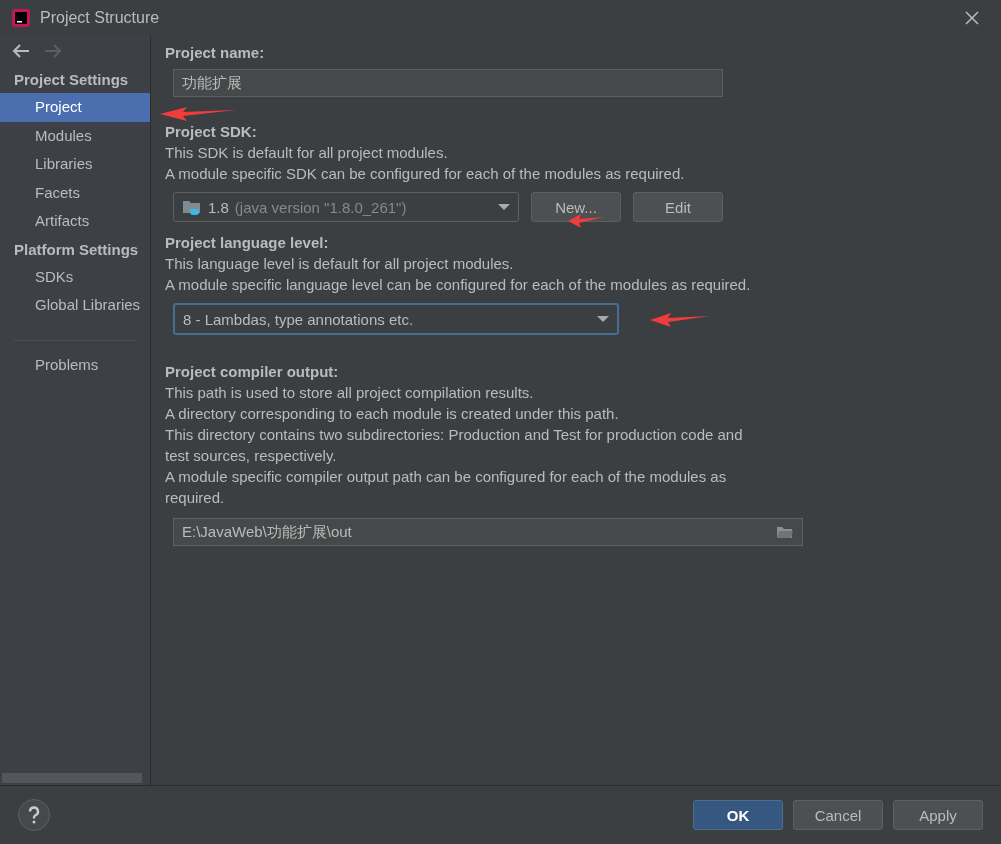 Image resolution: width=1001 pixels, height=844 pixels. I want to click on dialog-button: OK, so click(738, 815).